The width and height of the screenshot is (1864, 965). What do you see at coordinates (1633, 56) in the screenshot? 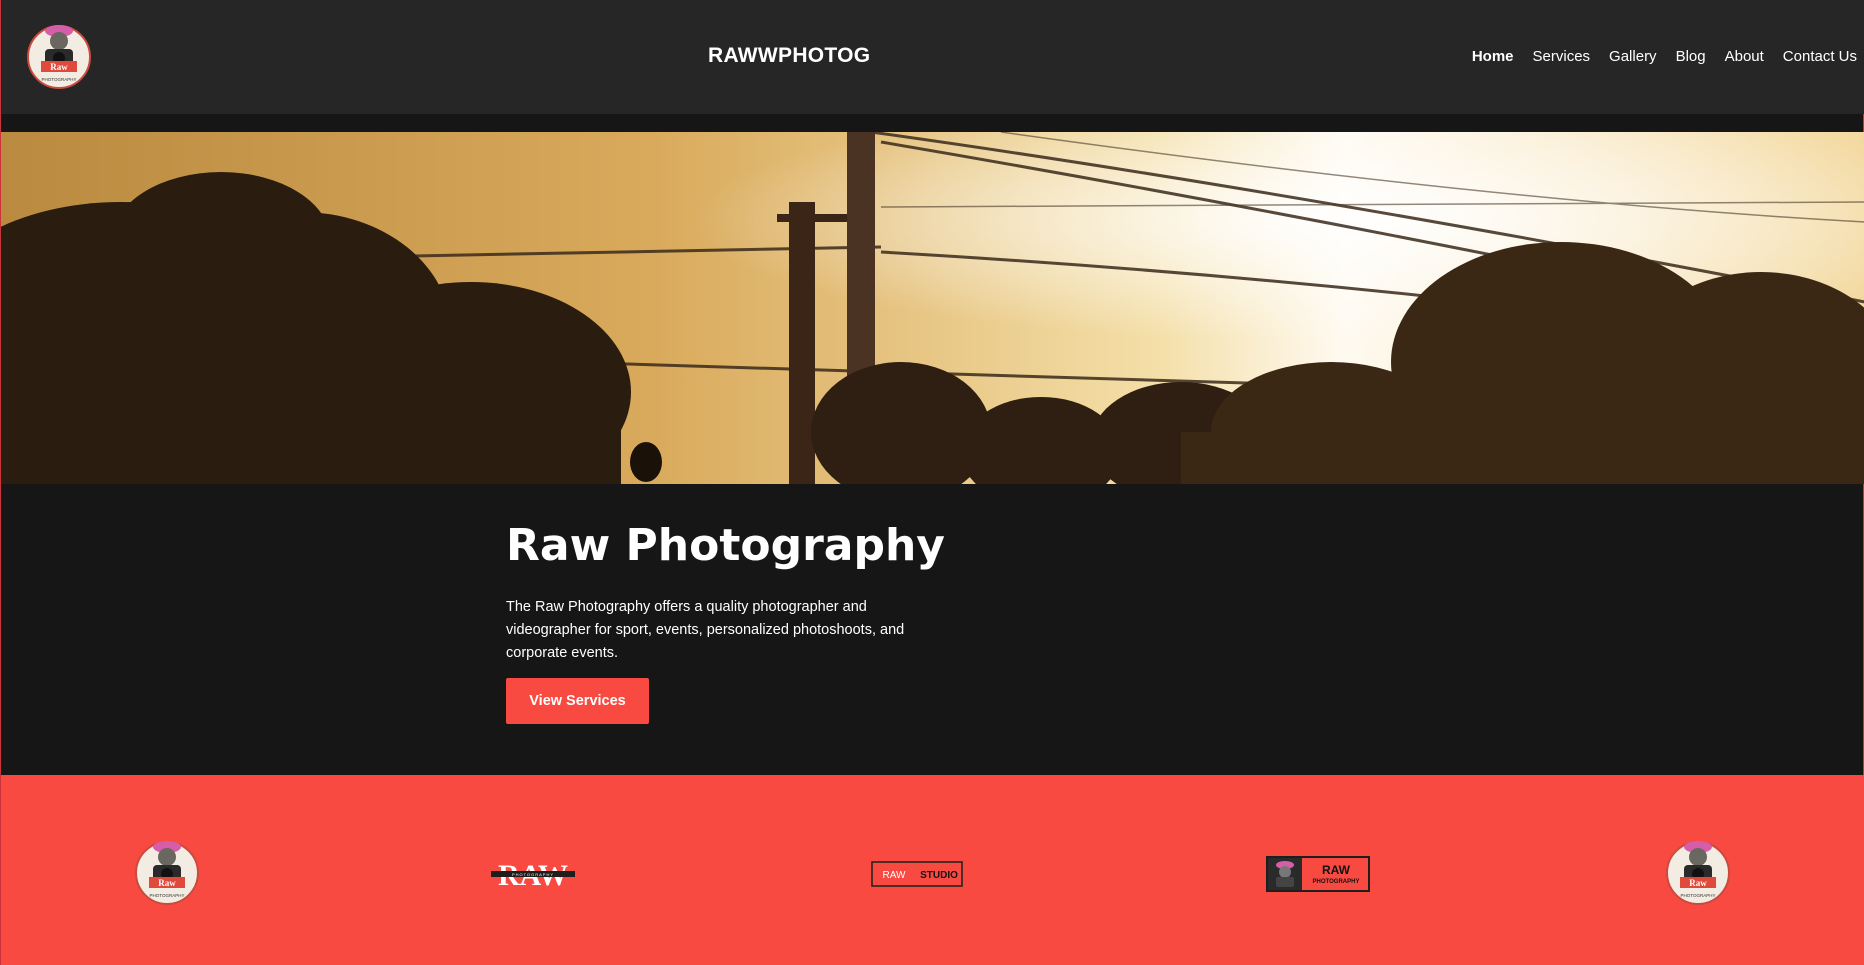
I see `nav-item-gallery: Gallery` at bounding box center [1633, 56].